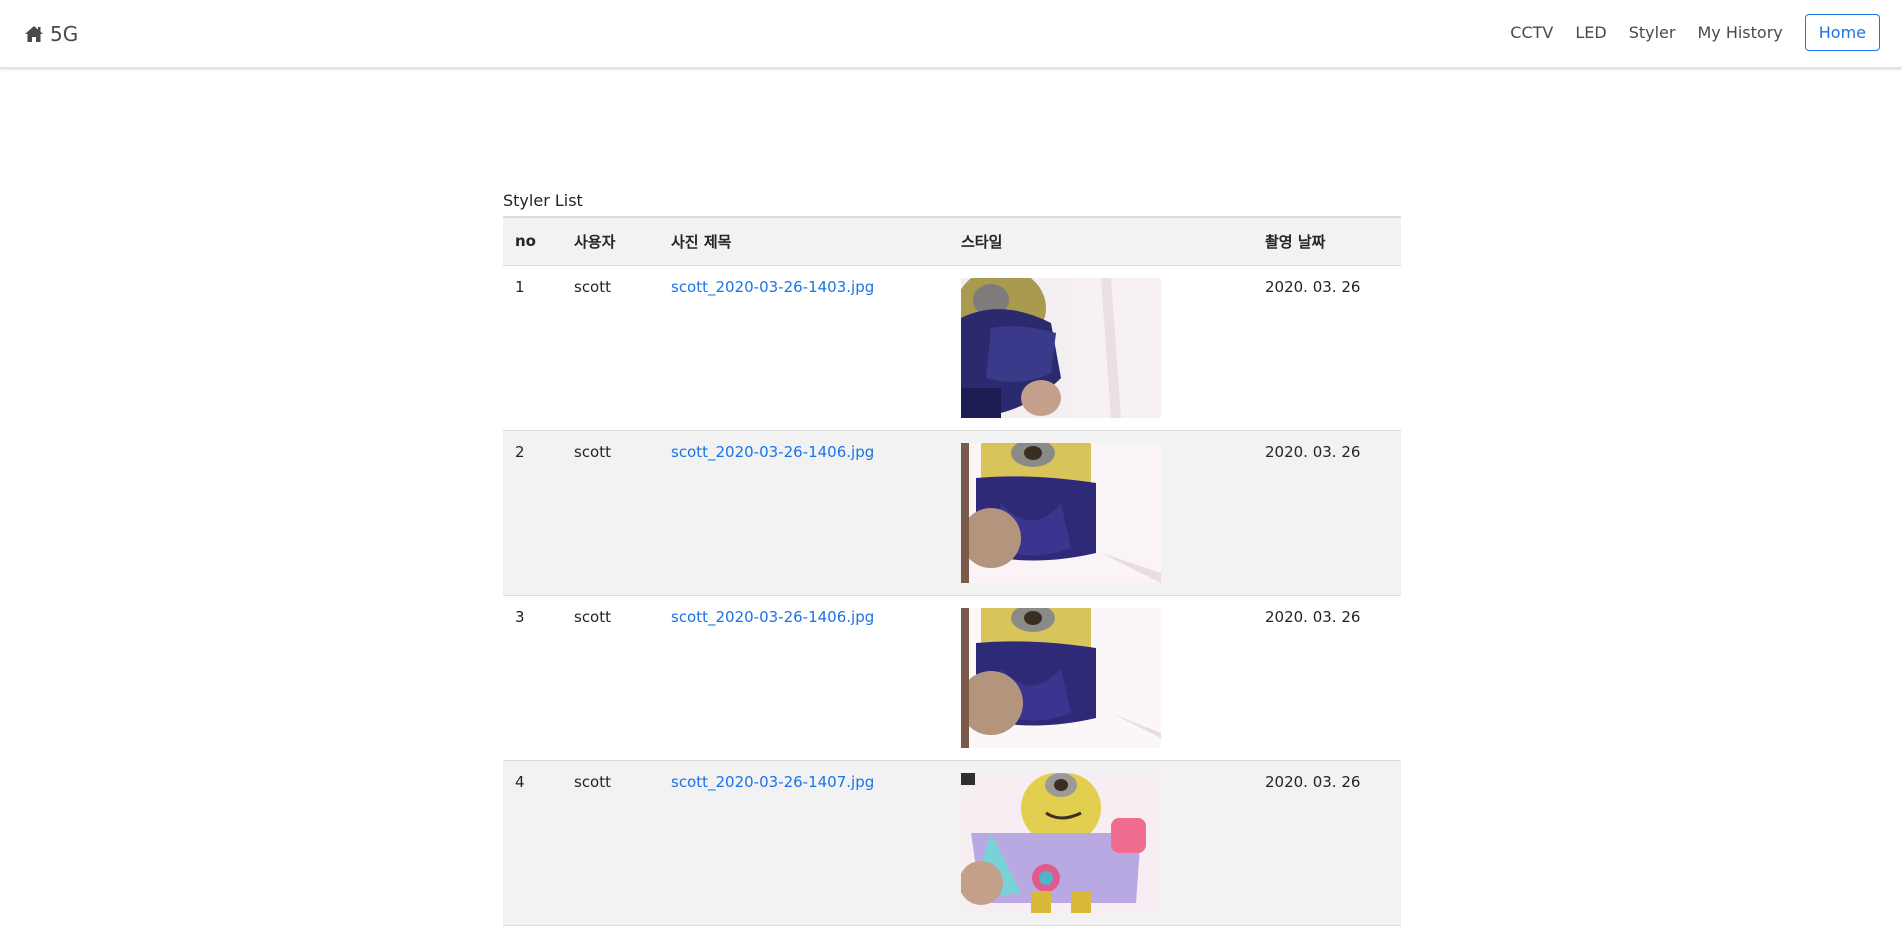 Image resolution: width=1902 pixels, height=943 pixels. I want to click on cell-no: 1, so click(520, 286).